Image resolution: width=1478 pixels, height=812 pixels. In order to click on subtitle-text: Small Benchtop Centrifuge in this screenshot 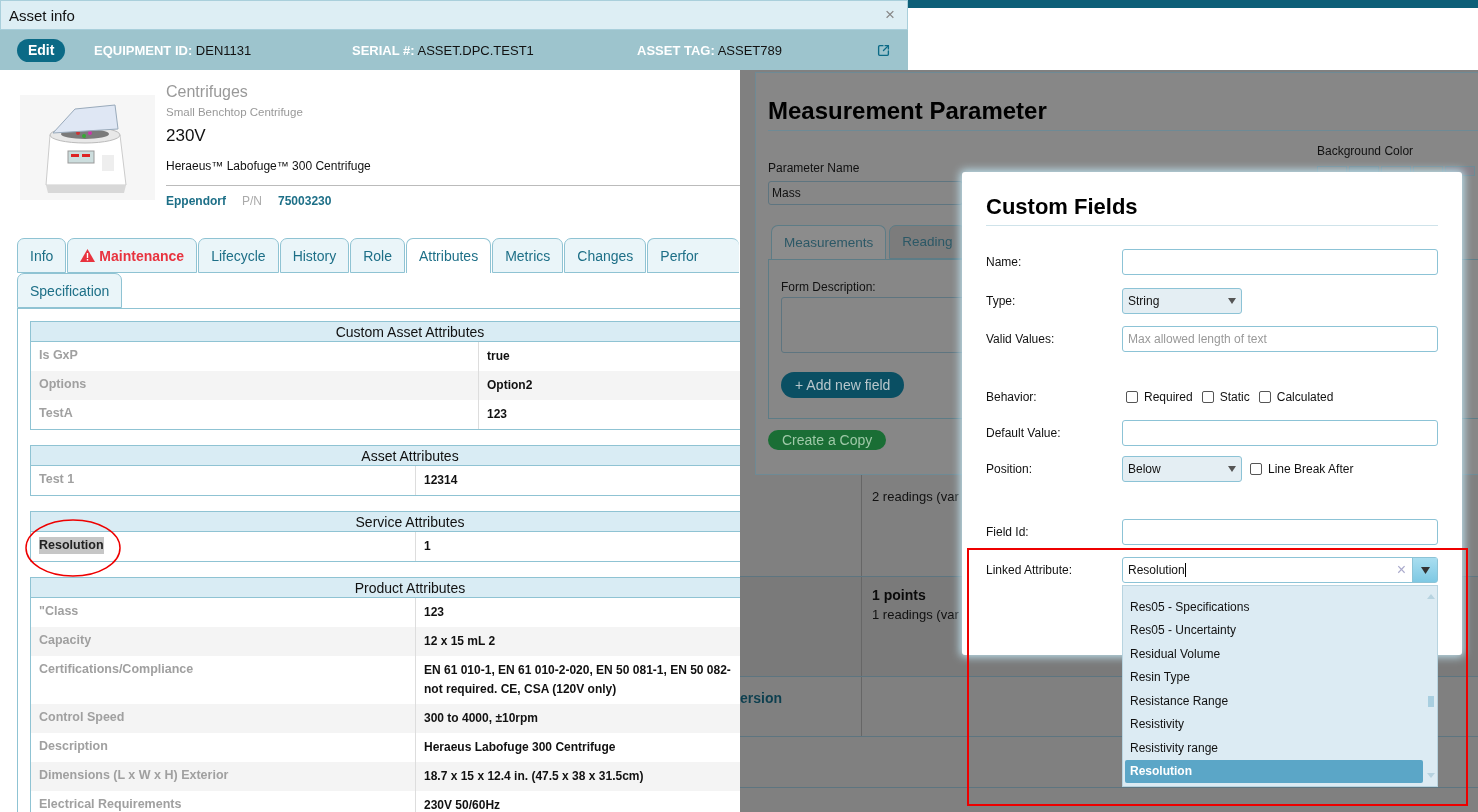, I will do `click(235, 112)`.